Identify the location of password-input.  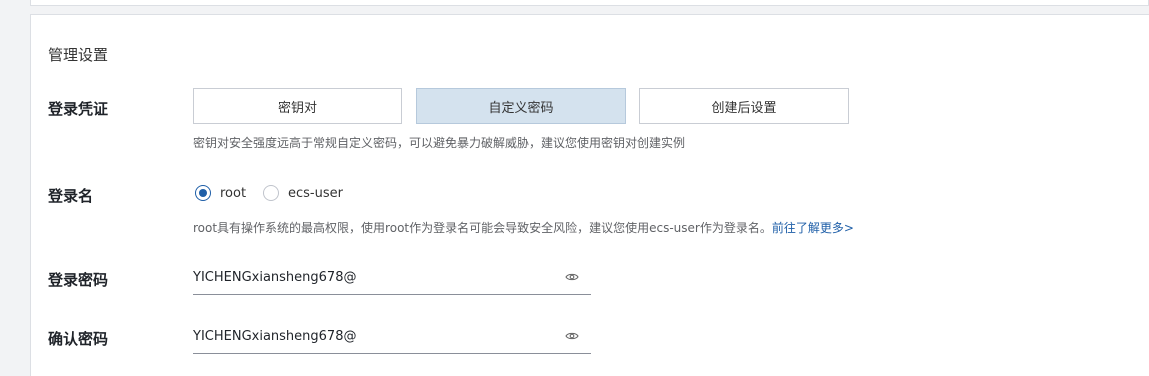
(368, 277).